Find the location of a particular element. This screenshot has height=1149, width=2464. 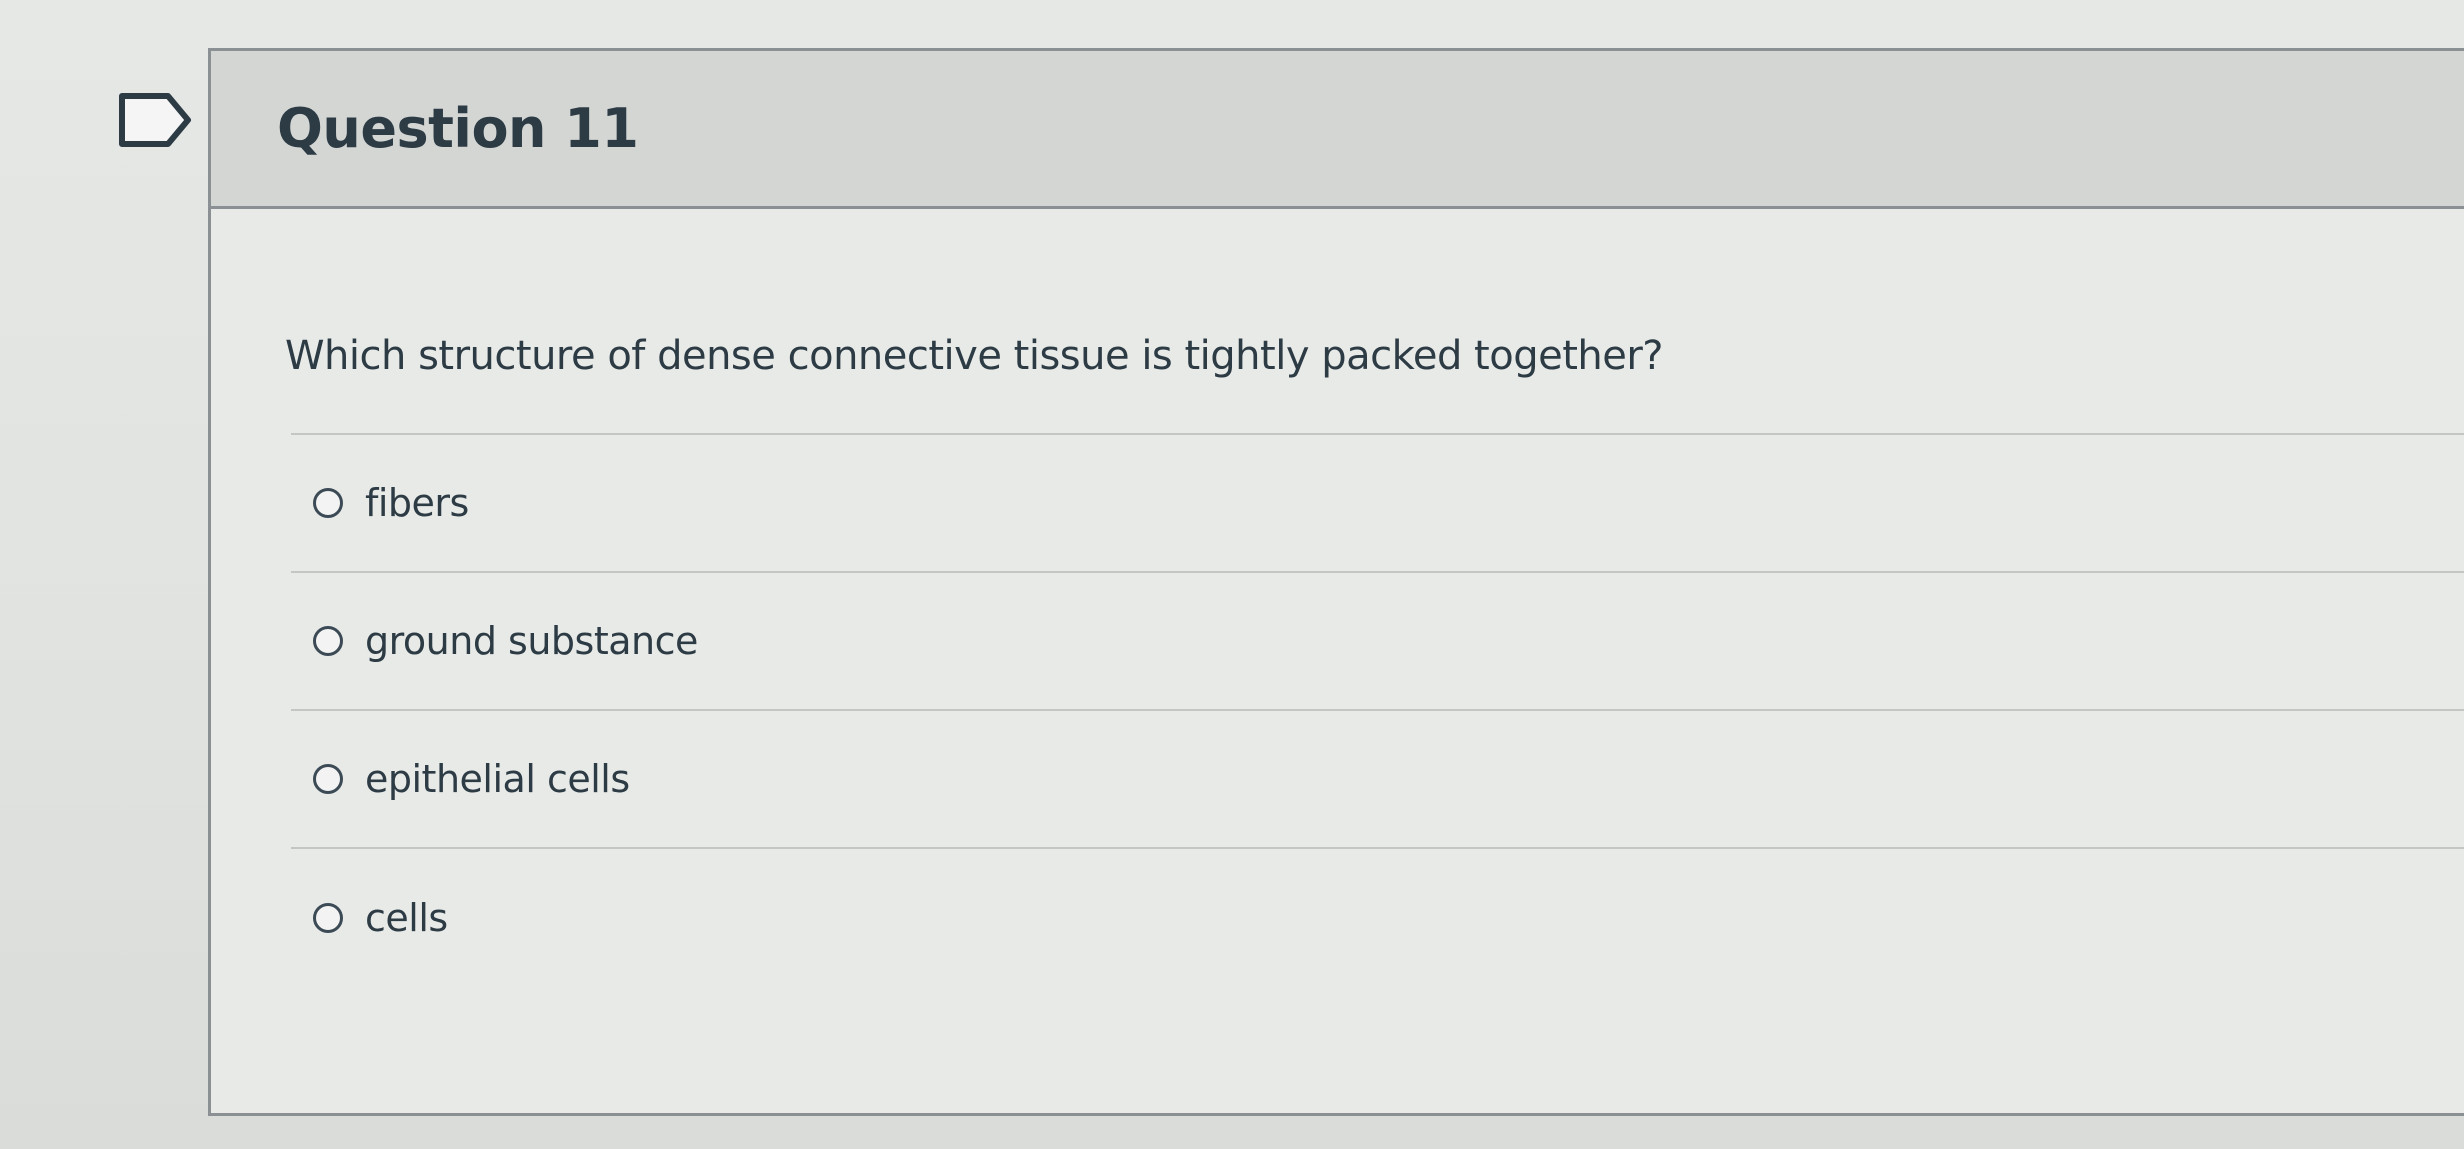

answer-label: ground substance is located at coordinates (531, 641).